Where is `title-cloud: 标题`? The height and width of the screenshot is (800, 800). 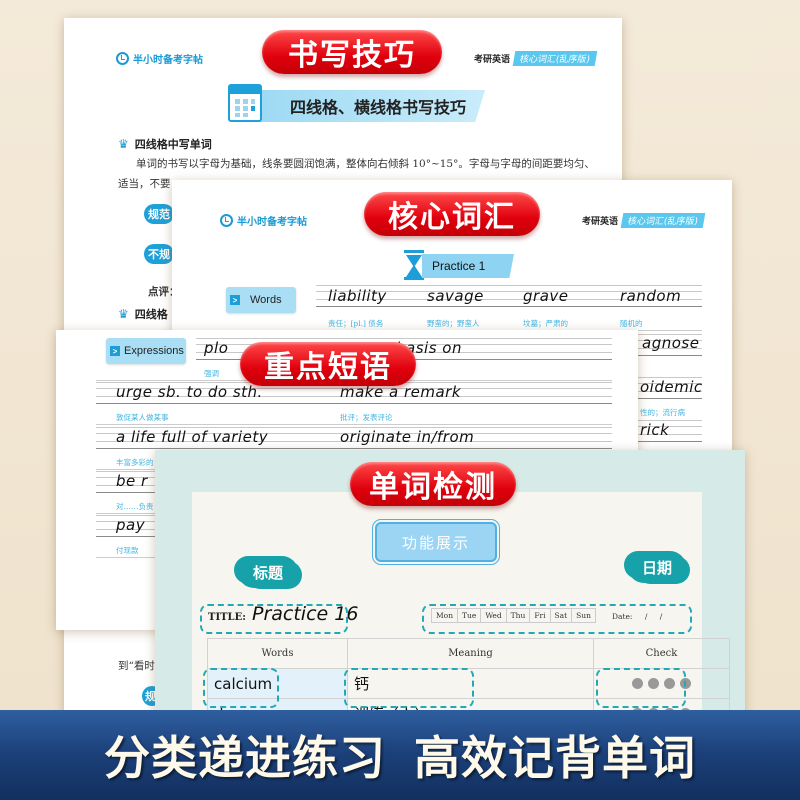 title-cloud: 标题 is located at coordinates (268, 572).